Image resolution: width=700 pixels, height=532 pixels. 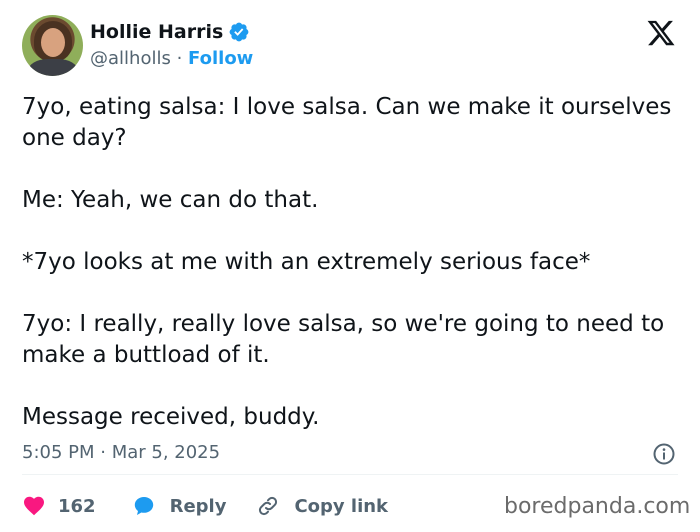 I want to click on verified-badge-icon, so click(x=239, y=32).